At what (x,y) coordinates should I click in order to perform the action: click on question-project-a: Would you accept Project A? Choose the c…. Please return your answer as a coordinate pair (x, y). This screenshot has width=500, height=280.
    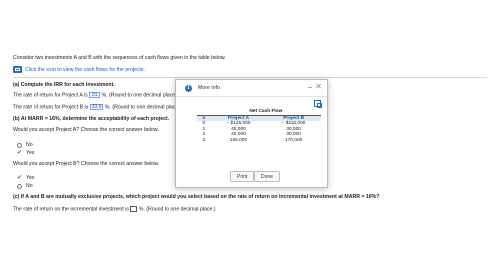
    Looking at the image, I should click on (86, 130).